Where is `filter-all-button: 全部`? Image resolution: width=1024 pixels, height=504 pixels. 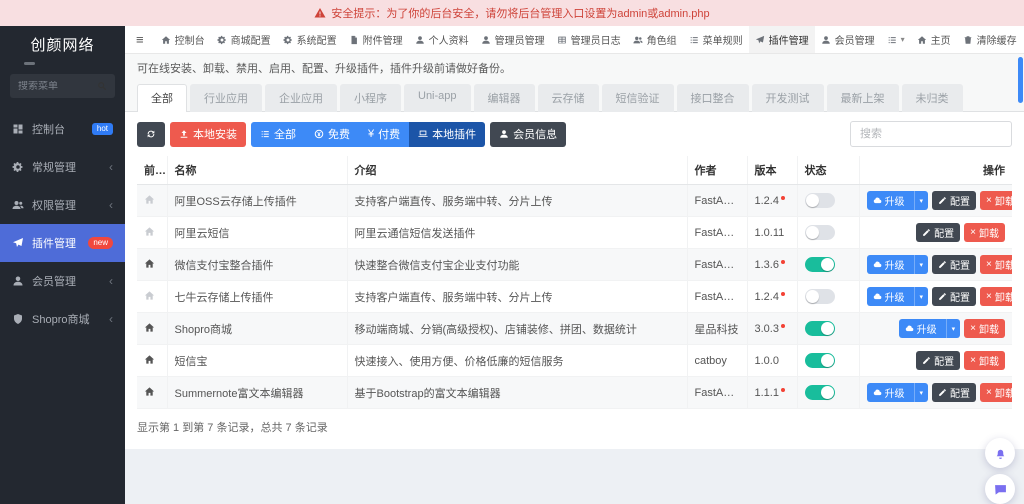 filter-all-button: 全部 is located at coordinates (278, 134).